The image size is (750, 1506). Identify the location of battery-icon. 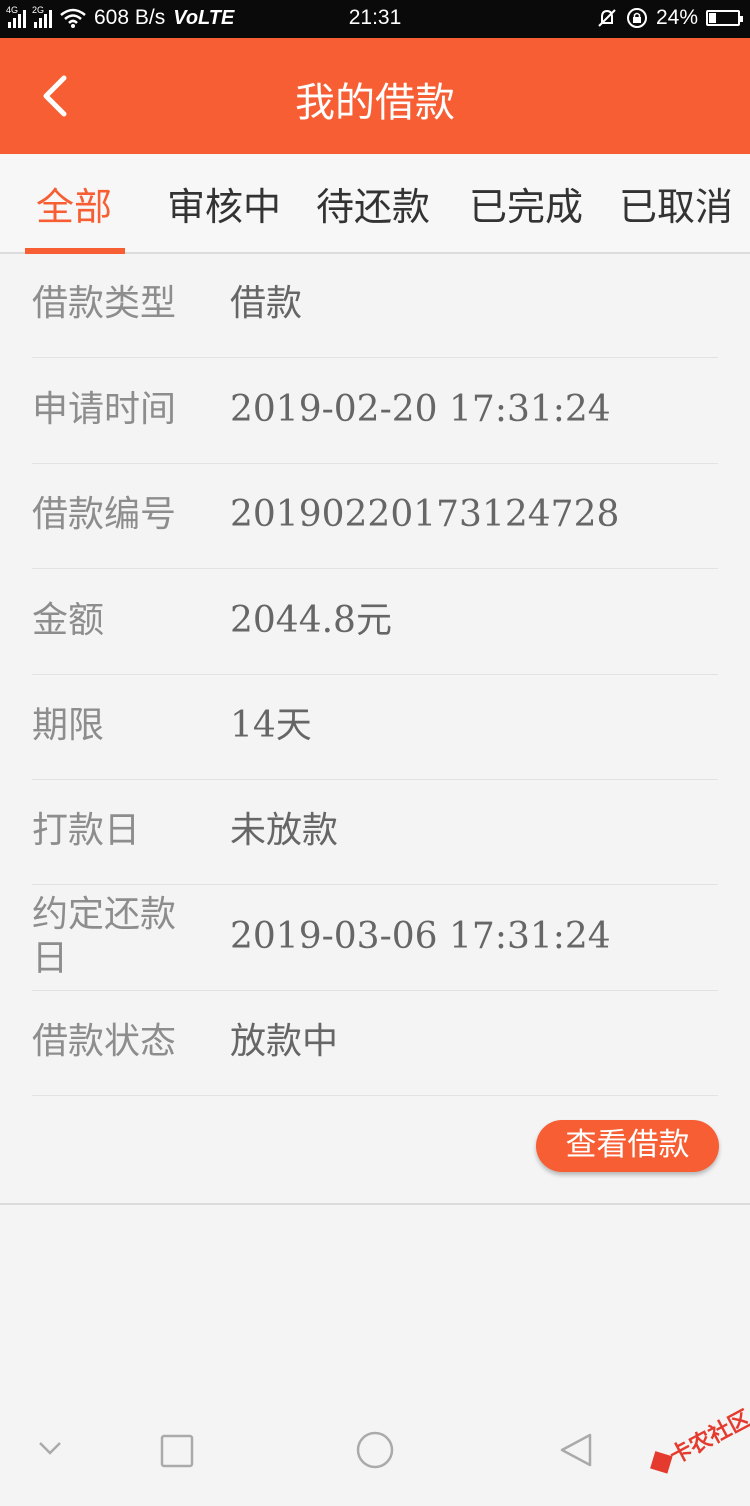
(724, 18).